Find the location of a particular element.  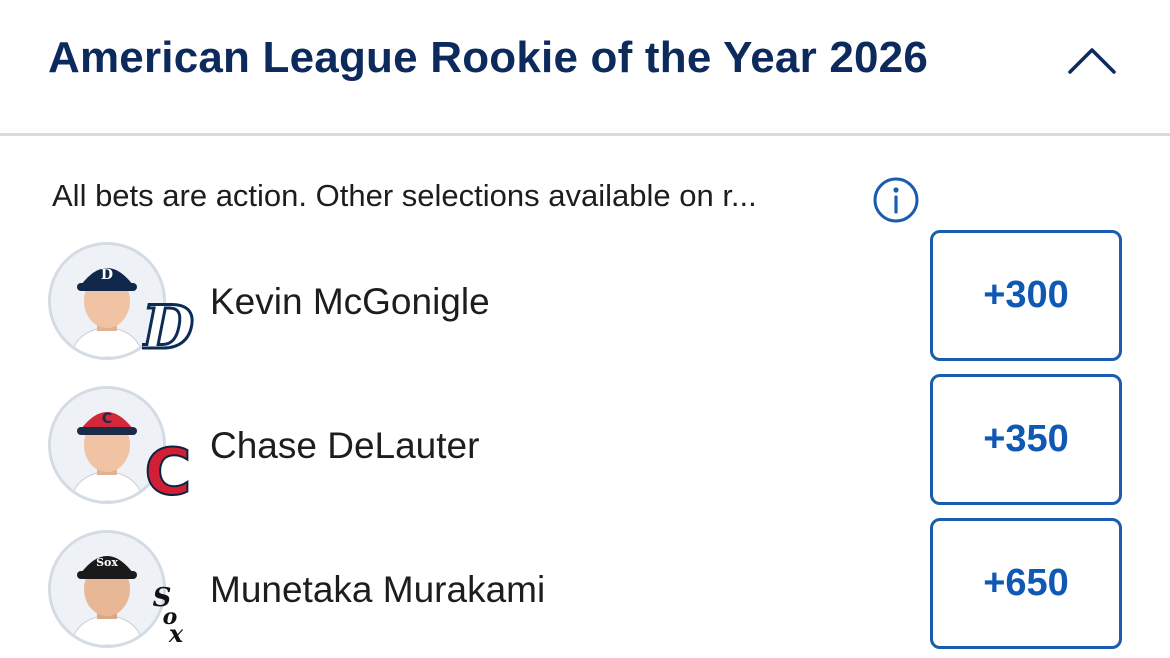

detroit-tigers-logo: D is located at coordinates (166, 328).